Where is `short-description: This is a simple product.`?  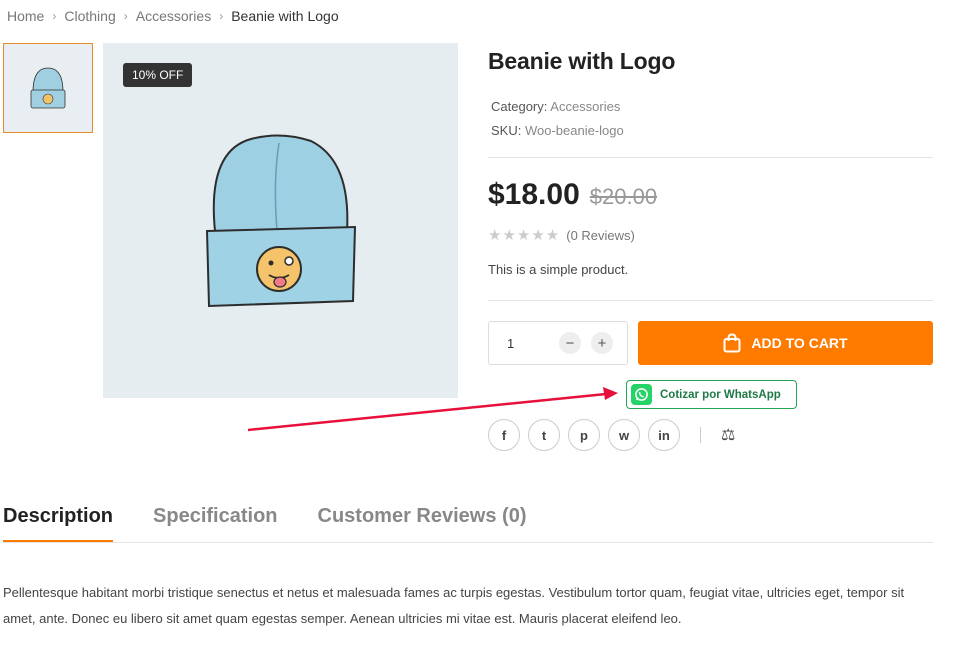 short-description: This is a simple product. is located at coordinates (558, 269).